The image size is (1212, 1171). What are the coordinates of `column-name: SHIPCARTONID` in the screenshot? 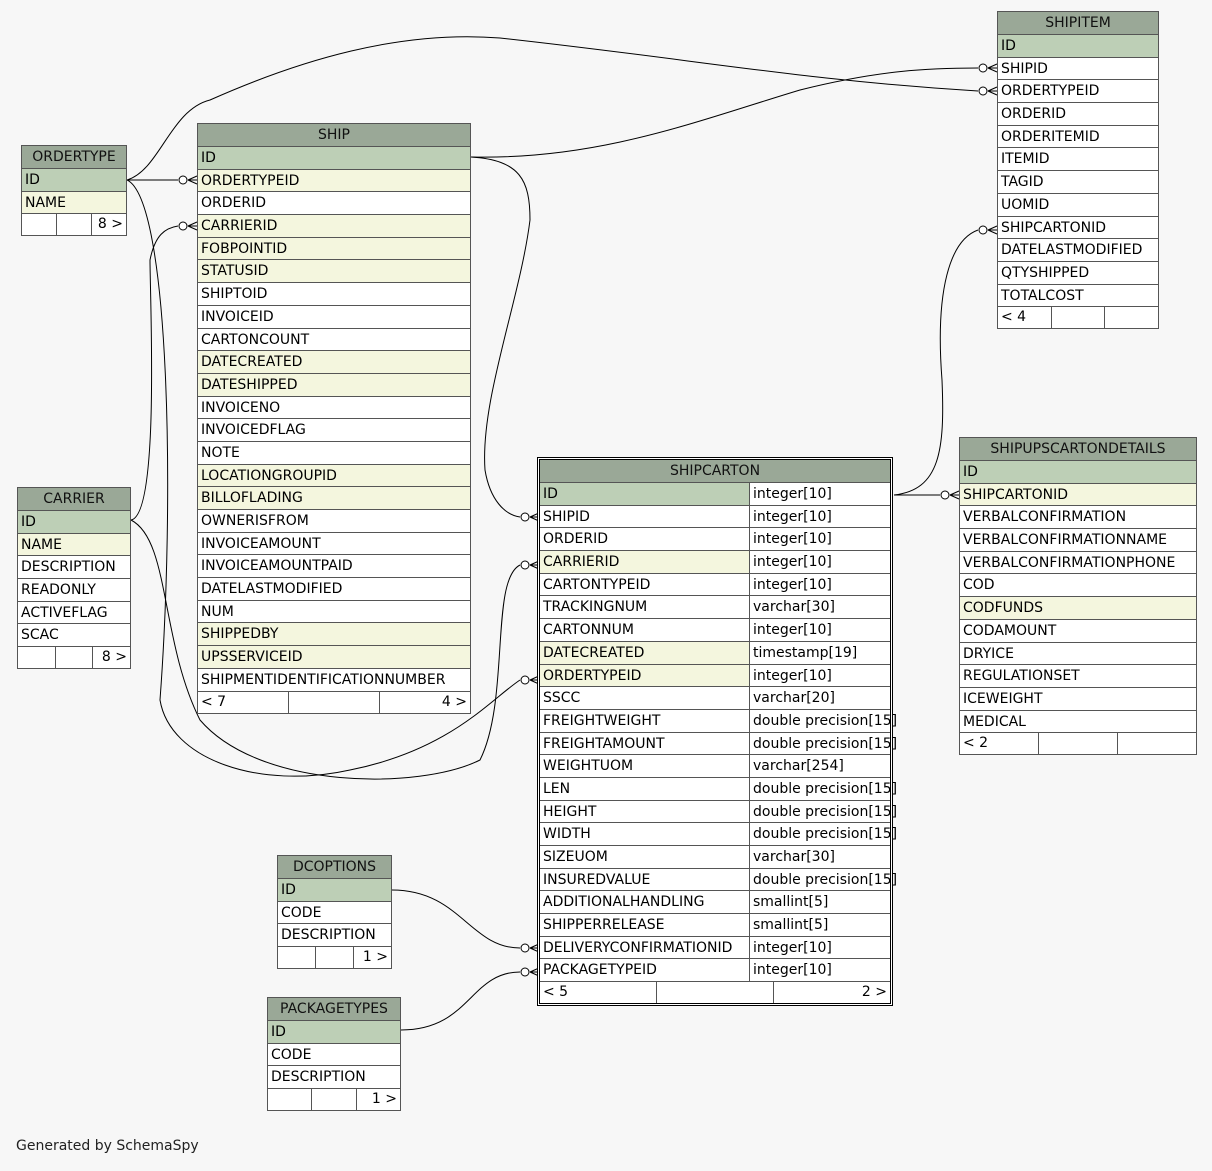 It's located at (1015, 494).